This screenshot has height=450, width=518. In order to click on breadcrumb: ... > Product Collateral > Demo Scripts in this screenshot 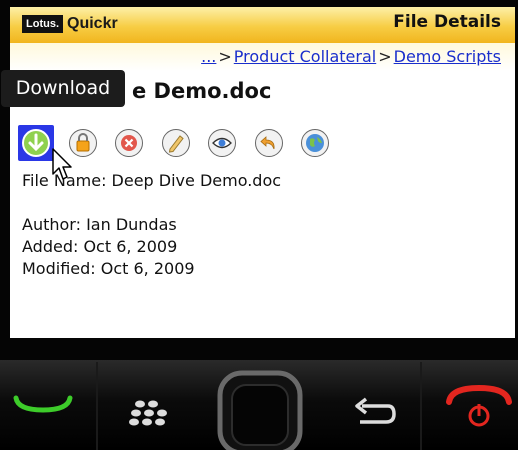, I will do `click(262, 57)`.